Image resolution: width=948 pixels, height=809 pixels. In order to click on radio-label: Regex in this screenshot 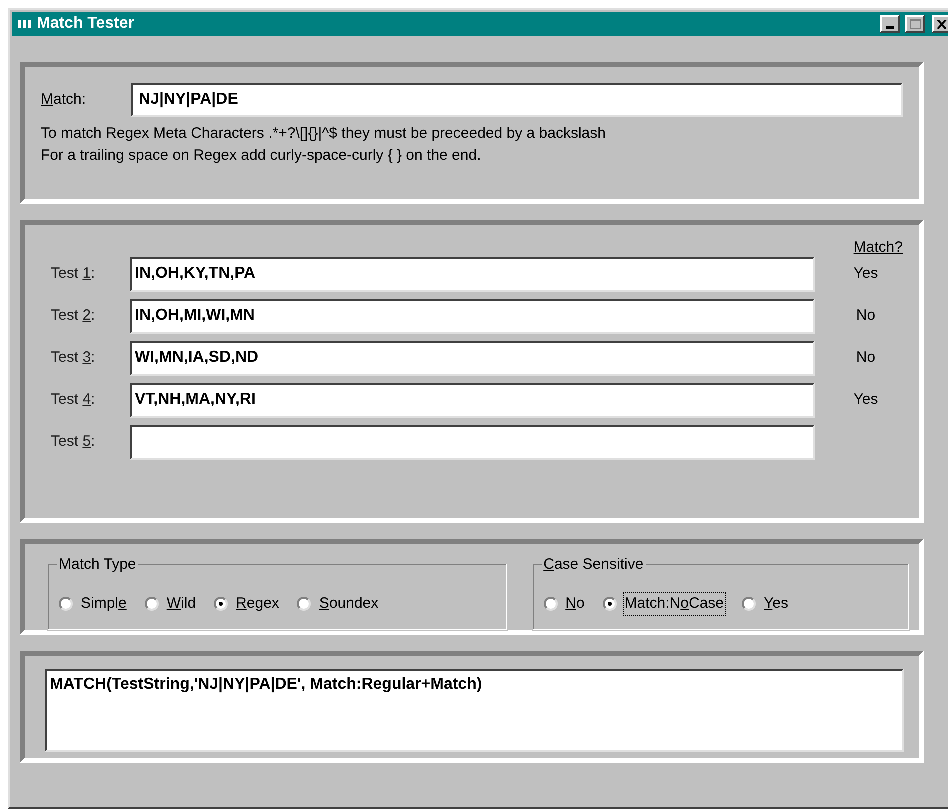, I will do `click(258, 604)`.